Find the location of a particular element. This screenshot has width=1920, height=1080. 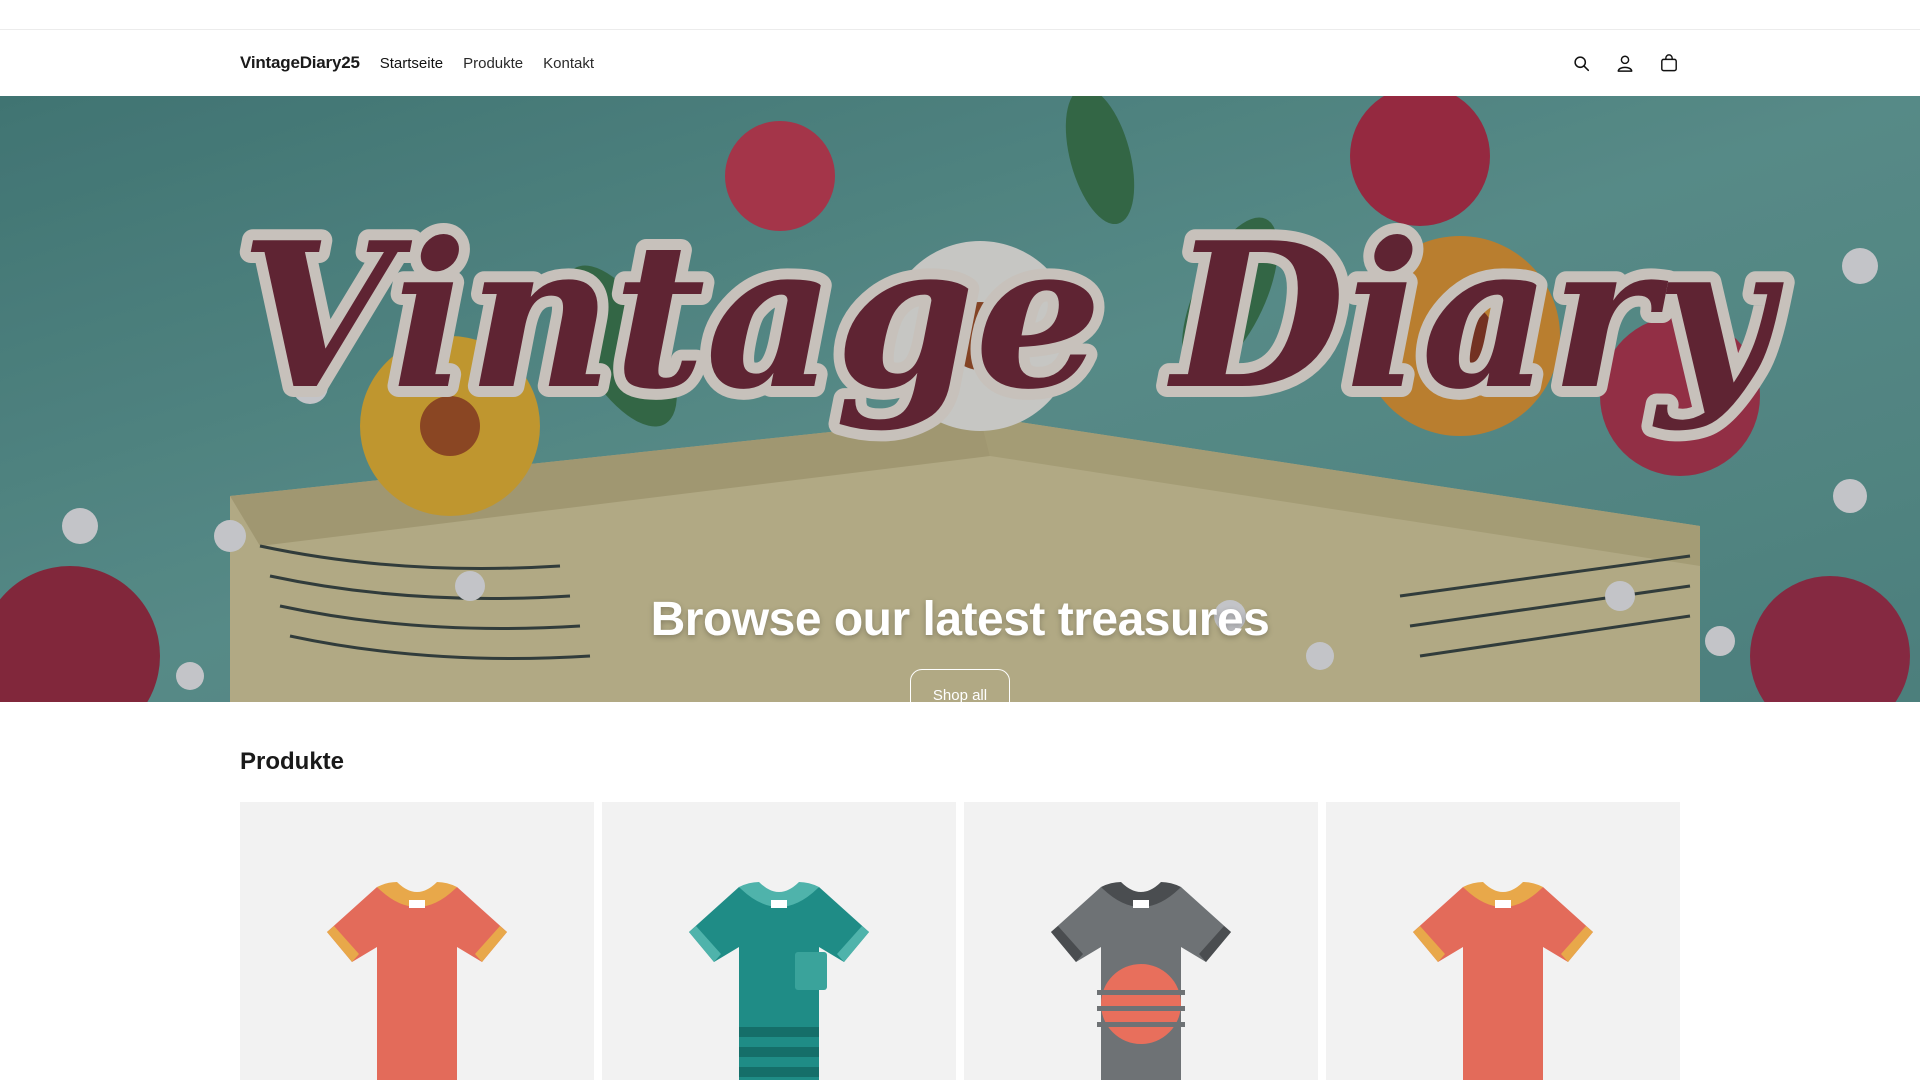

main-nav: Startseite Produkte Kontakt is located at coordinates (487, 63).